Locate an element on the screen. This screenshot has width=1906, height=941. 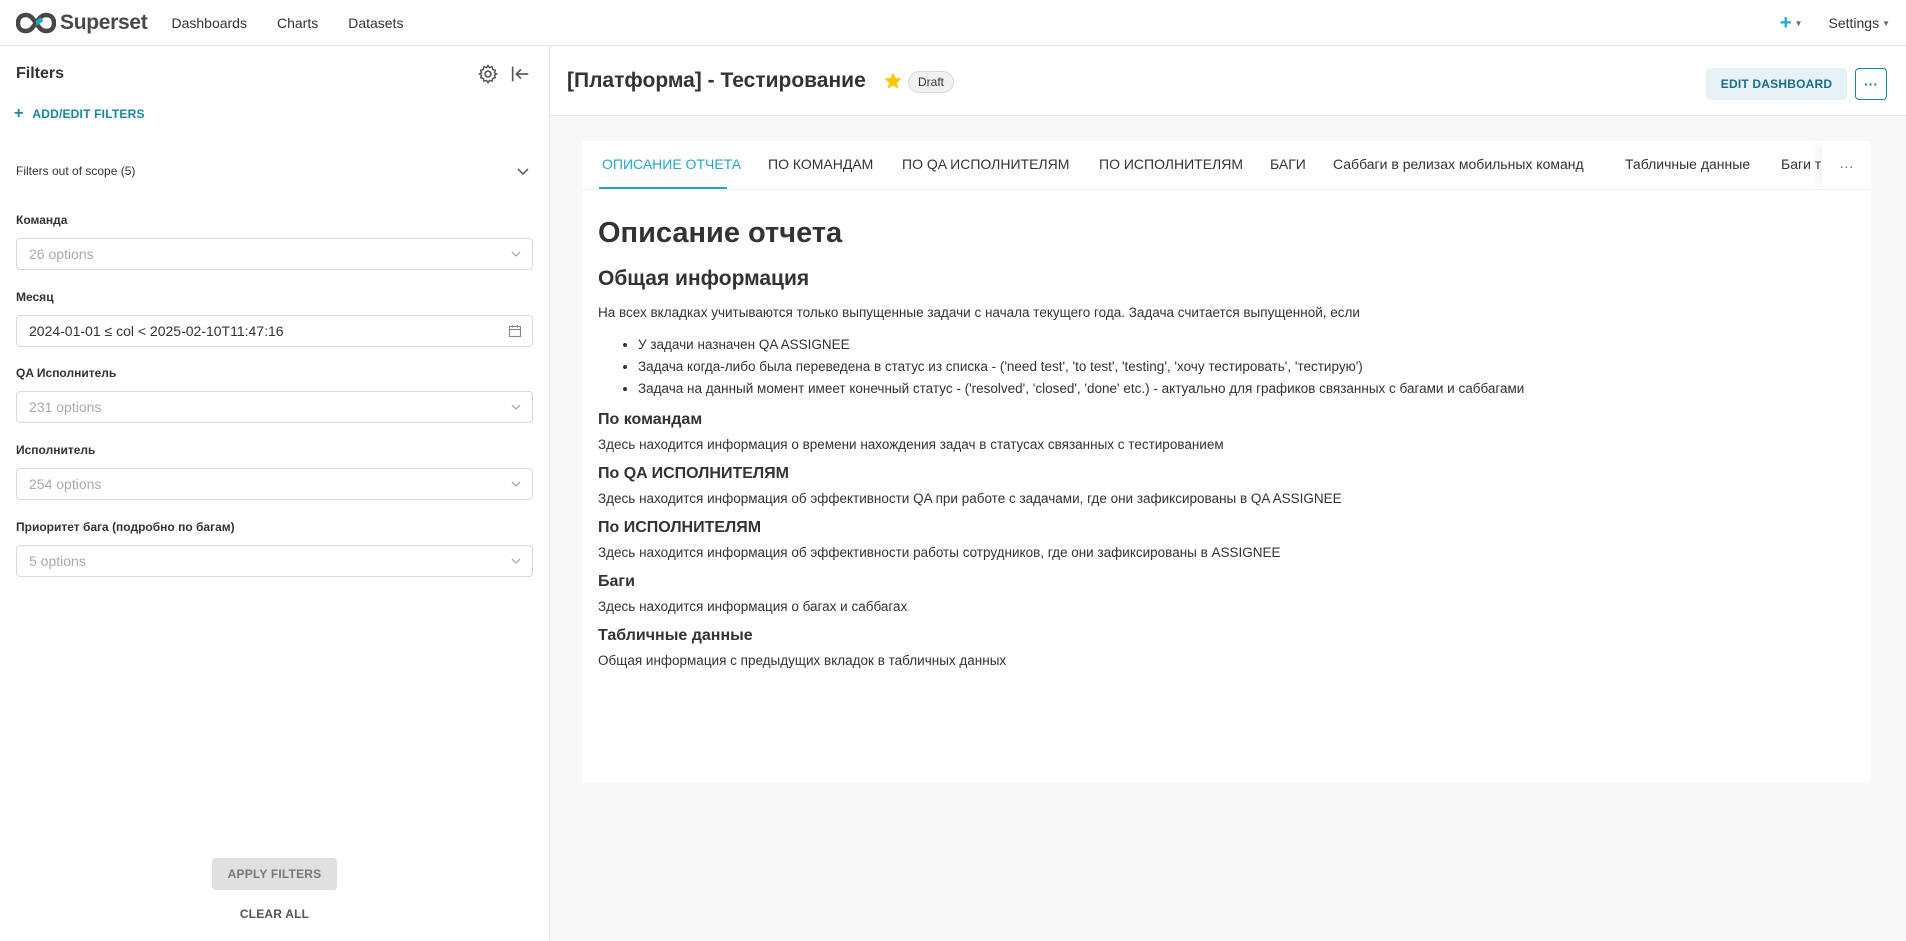
filter-label-team: Команда is located at coordinates (42, 220).